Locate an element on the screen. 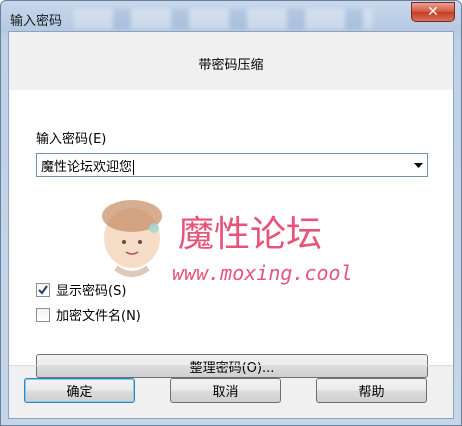  show-password-label: 显示密码(S) is located at coordinates (91, 291).